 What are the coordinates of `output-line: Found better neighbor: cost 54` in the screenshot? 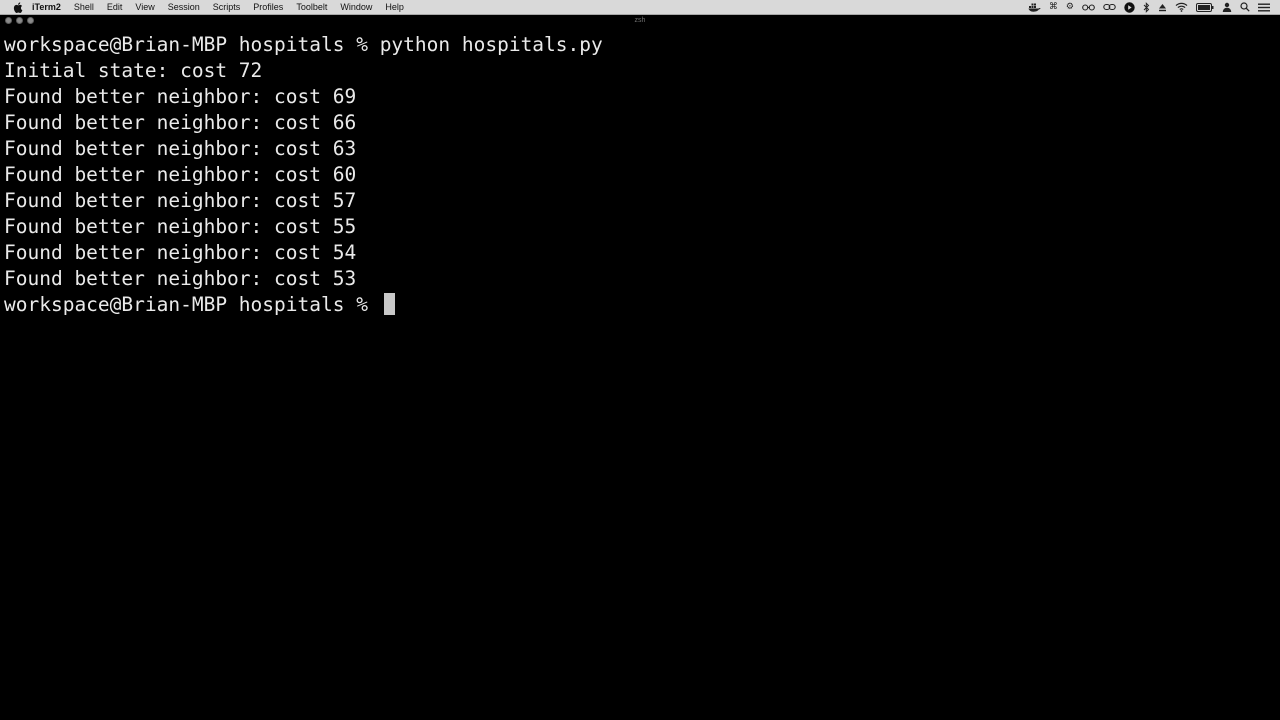 It's located at (180, 252).